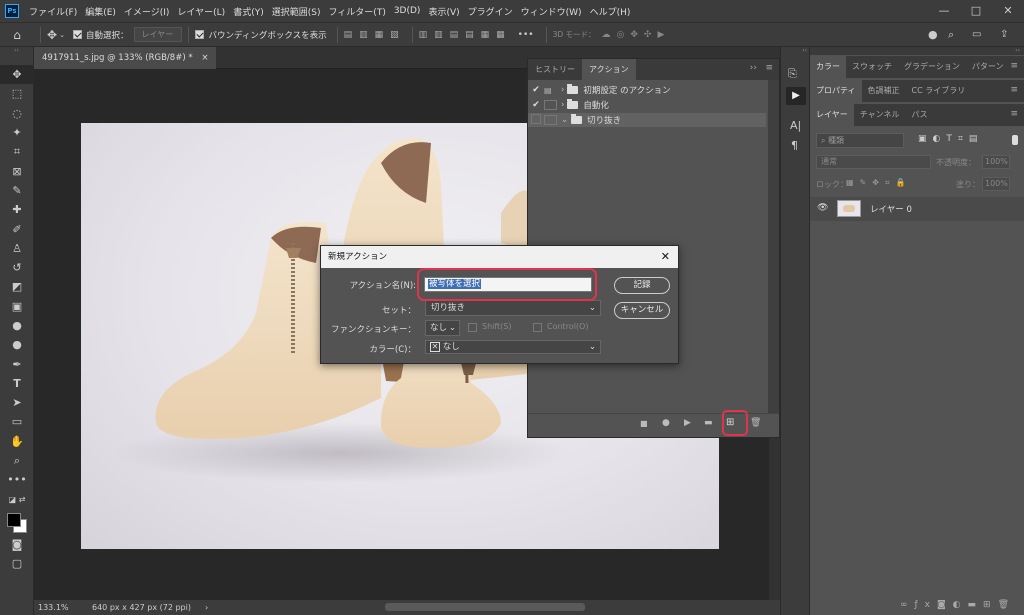 This screenshot has width=1024, height=615. Describe the element at coordinates (17, 75) in the screenshot. I see `move-tool-icon: ✥` at that location.